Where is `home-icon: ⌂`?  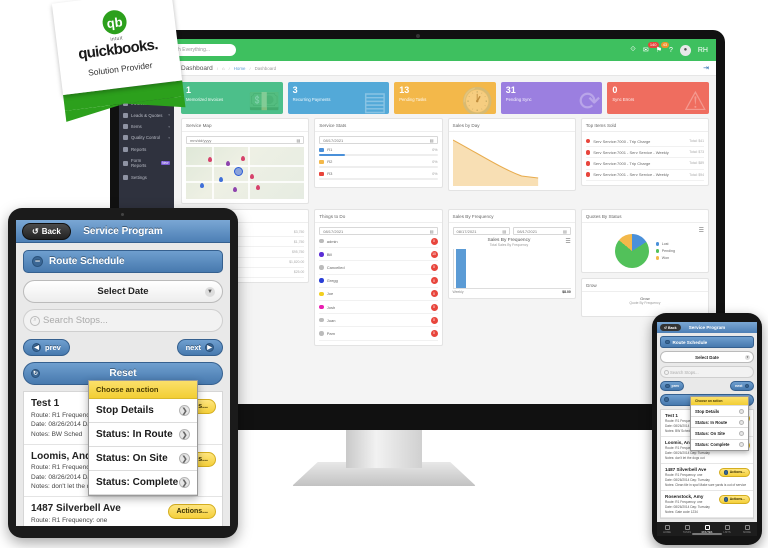 home-icon: ⌂ is located at coordinates (223, 68).